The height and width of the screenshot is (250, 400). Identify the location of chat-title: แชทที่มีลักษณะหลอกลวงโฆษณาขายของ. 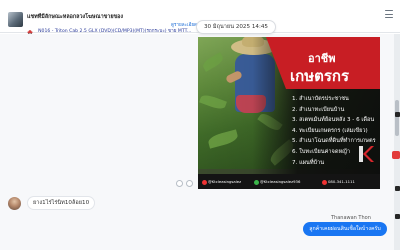
(75, 17).